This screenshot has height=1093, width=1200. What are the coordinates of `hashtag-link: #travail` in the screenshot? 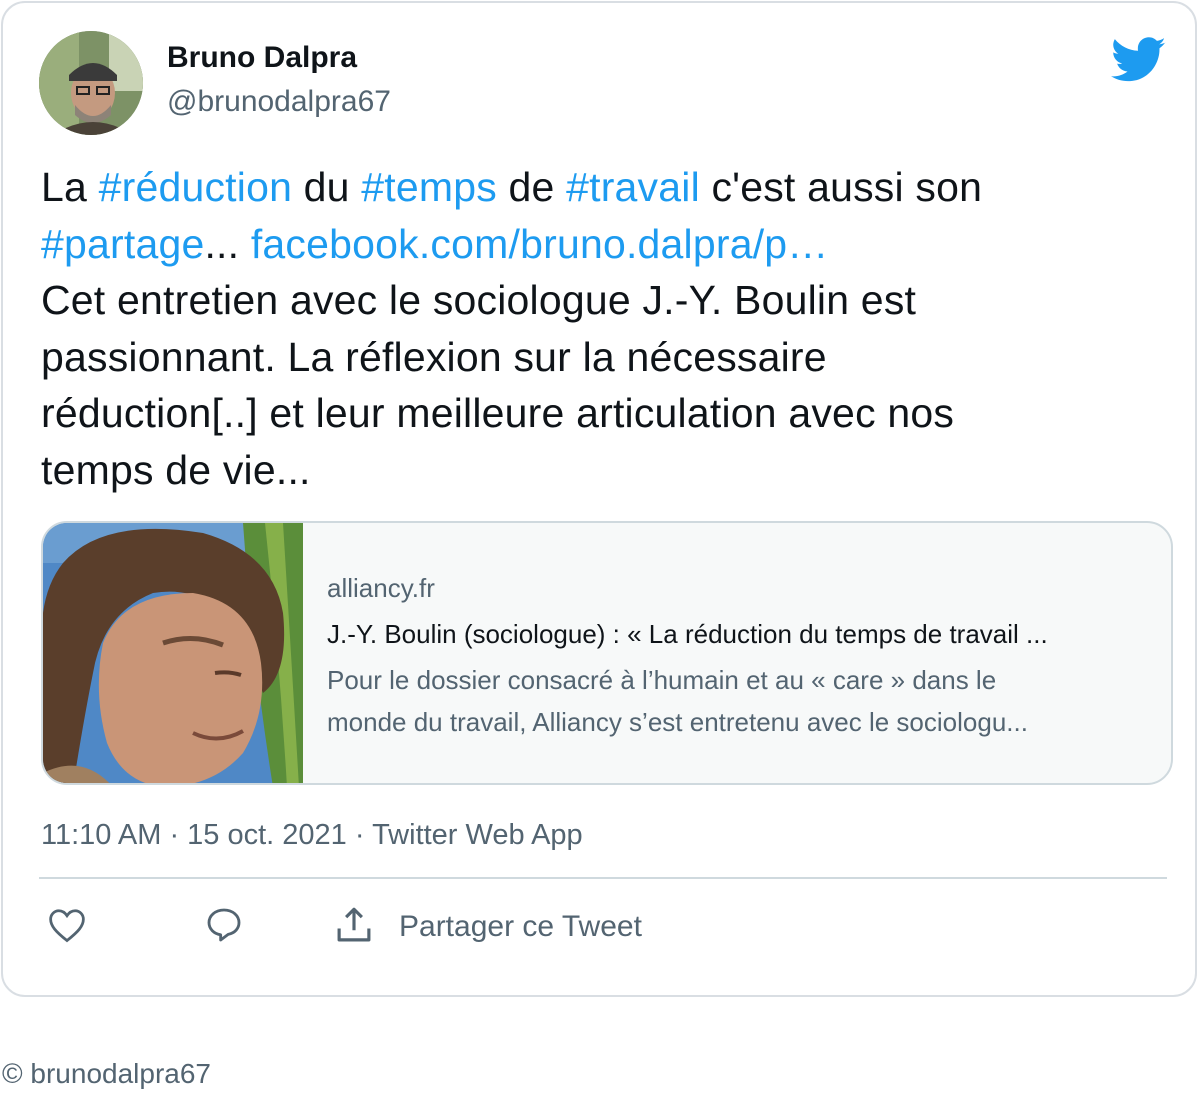 It's located at (633, 187).